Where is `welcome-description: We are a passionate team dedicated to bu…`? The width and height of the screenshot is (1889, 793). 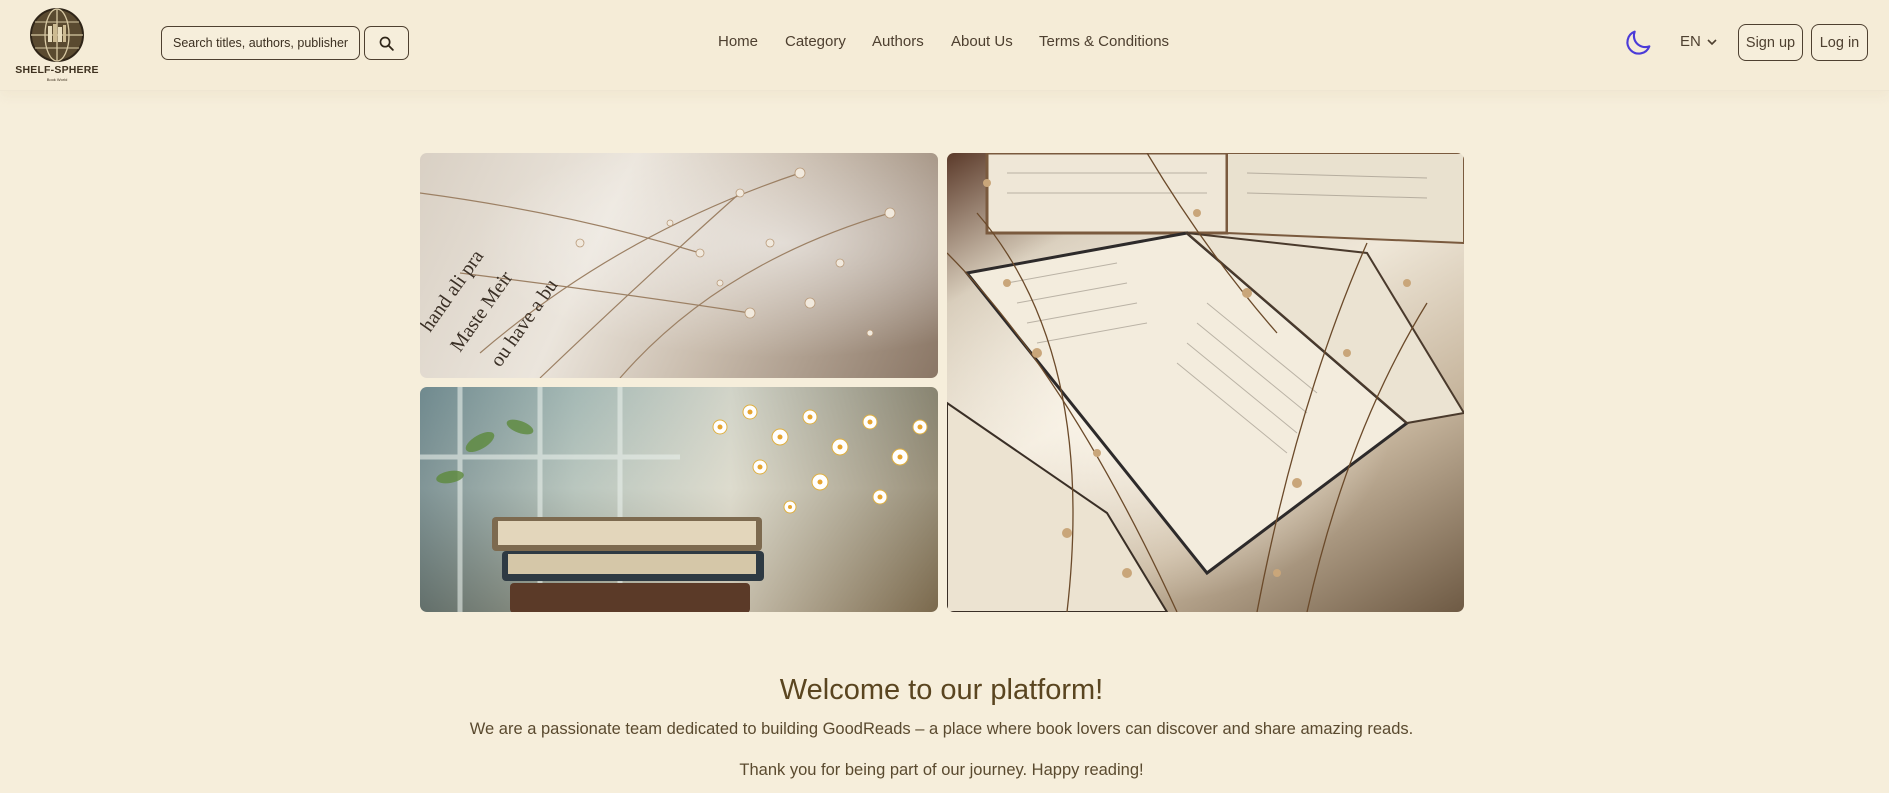 welcome-description: We are a passionate team dedicated to bu… is located at coordinates (941, 729).